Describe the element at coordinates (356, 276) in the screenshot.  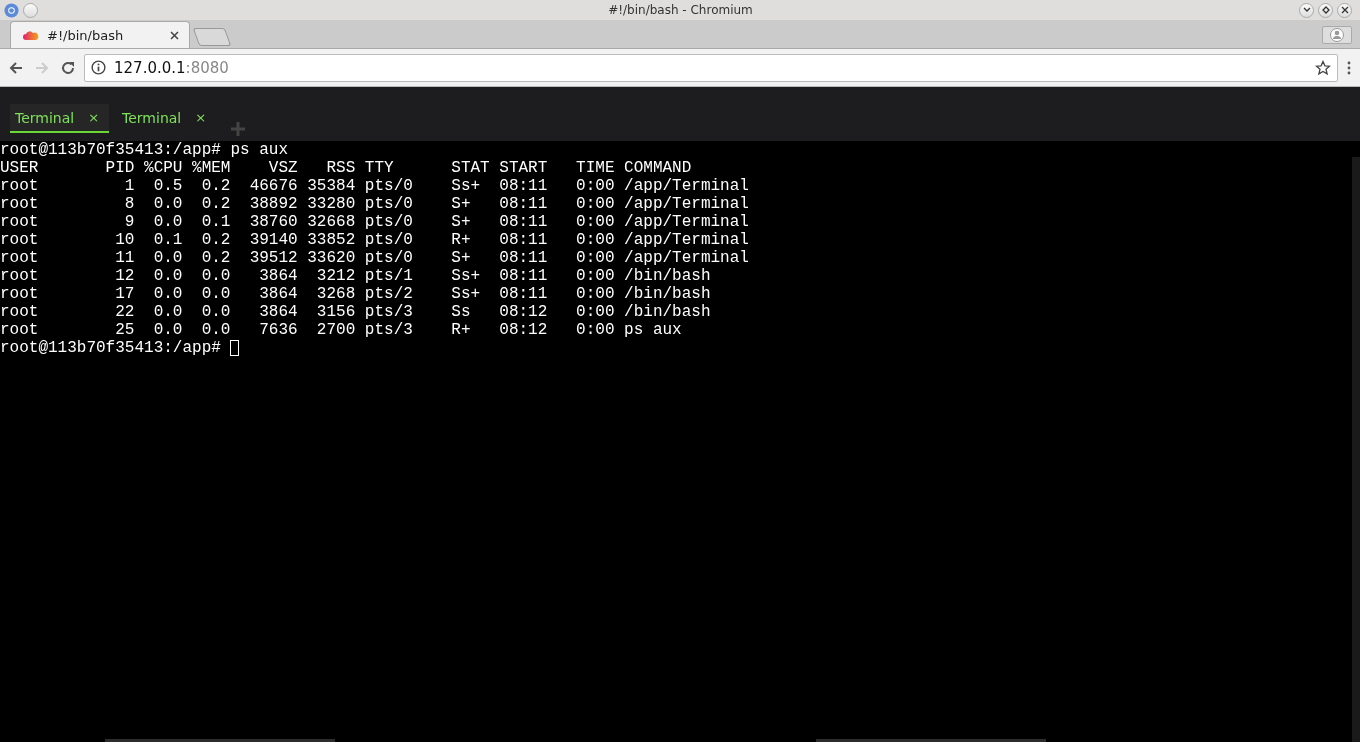
I see `terminal-line: root 12 0.0 0.0 3864 3212 pts/1 Ss+ 08:11 0:00 /bin/bash` at that location.